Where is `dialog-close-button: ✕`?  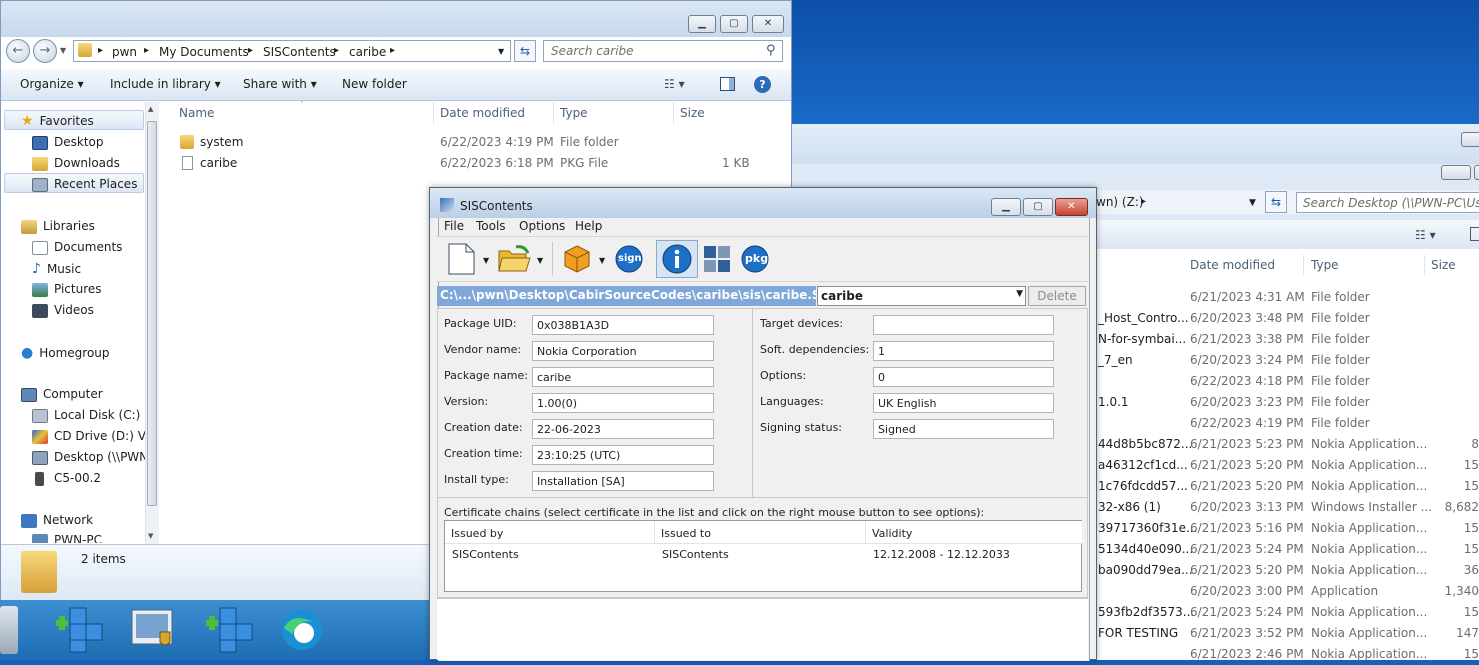 dialog-close-button: ✕ is located at coordinates (1071, 207).